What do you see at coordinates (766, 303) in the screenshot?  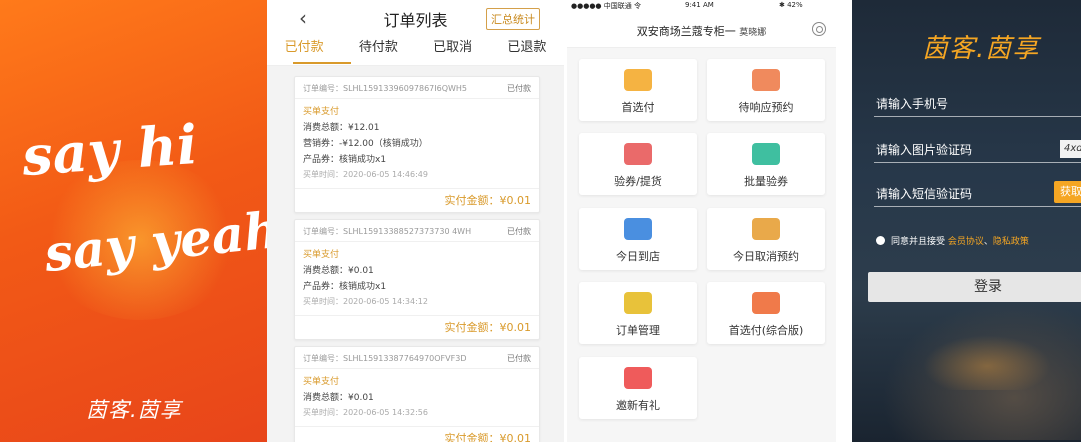 I see `box-icon` at bounding box center [766, 303].